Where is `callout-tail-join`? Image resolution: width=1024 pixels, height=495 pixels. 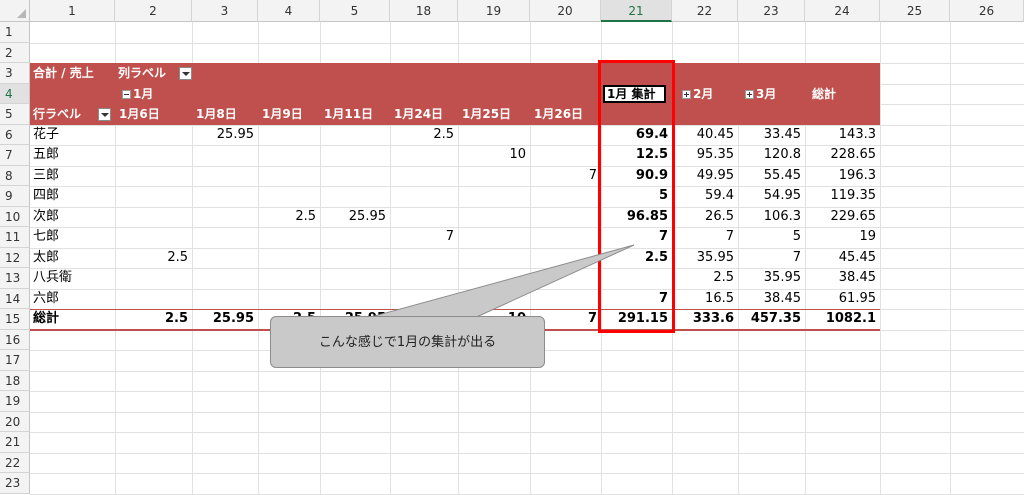
callout-tail-join is located at coordinates (415, 319).